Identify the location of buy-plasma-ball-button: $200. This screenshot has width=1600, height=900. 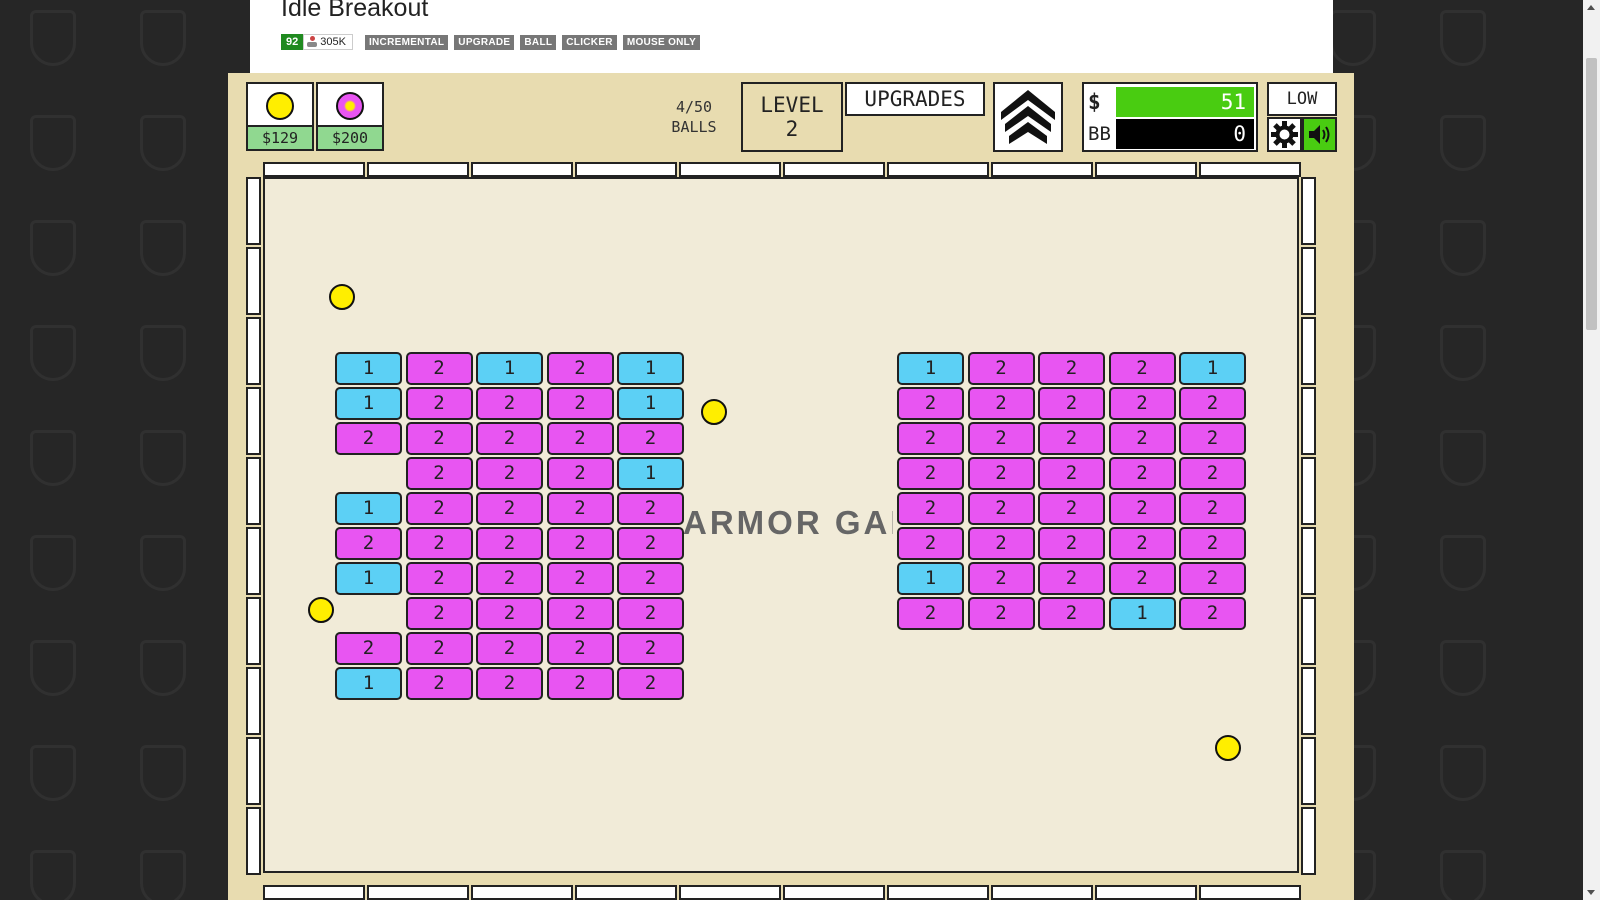
(350, 116).